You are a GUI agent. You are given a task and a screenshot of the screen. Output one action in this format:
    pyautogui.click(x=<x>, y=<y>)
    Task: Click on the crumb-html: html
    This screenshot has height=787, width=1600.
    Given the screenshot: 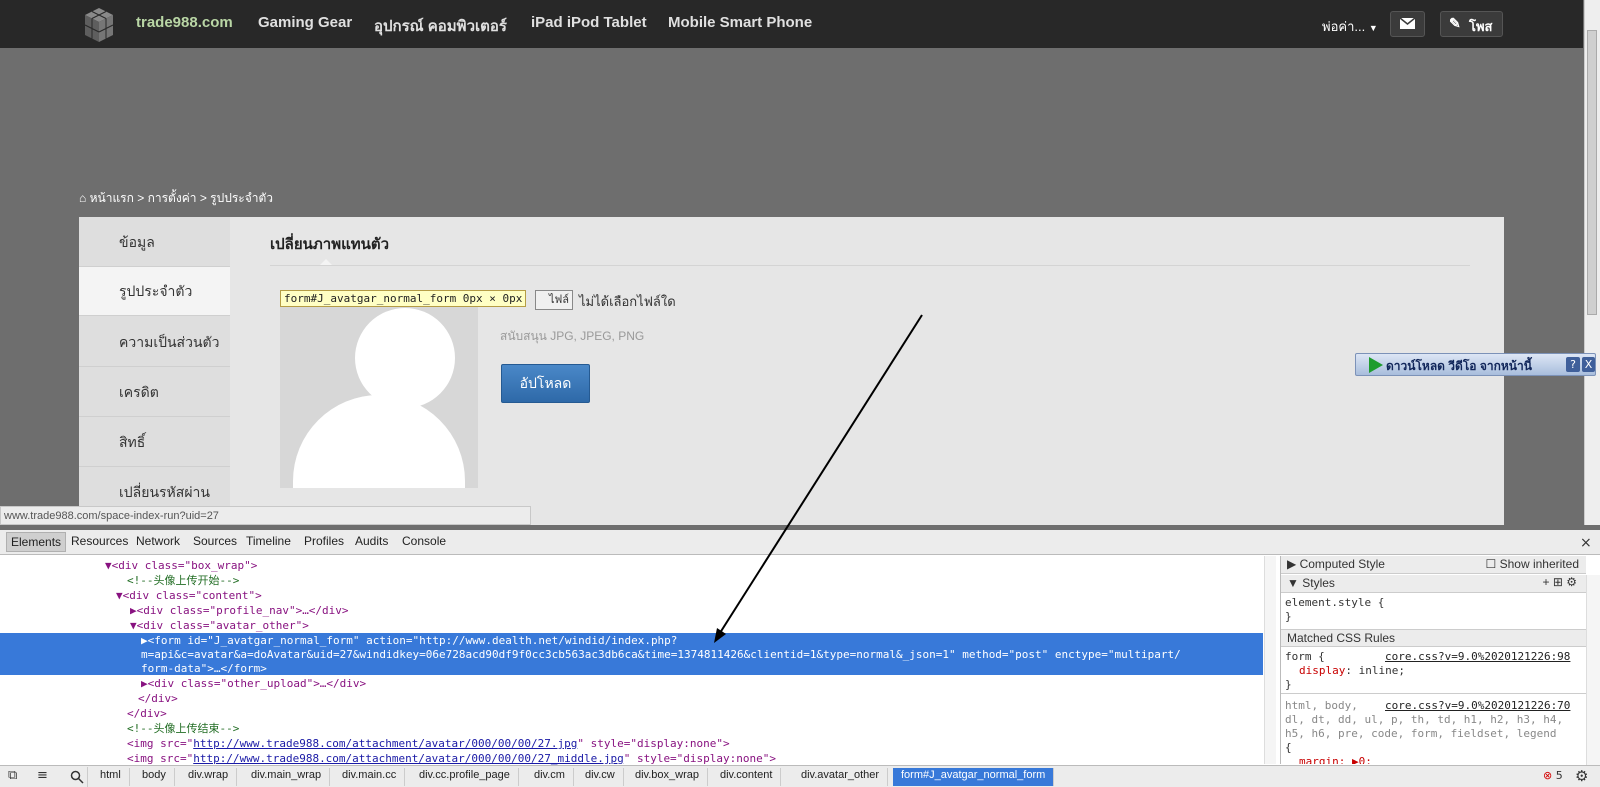 What is the action you would take?
    pyautogui.click(x=111, y=777)
    